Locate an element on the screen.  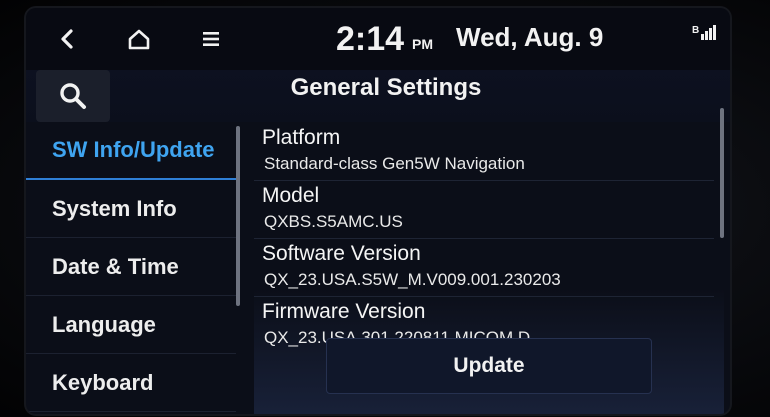
info-value: Standard-class Gen5W Navigation is located at coordinates (394, 163).